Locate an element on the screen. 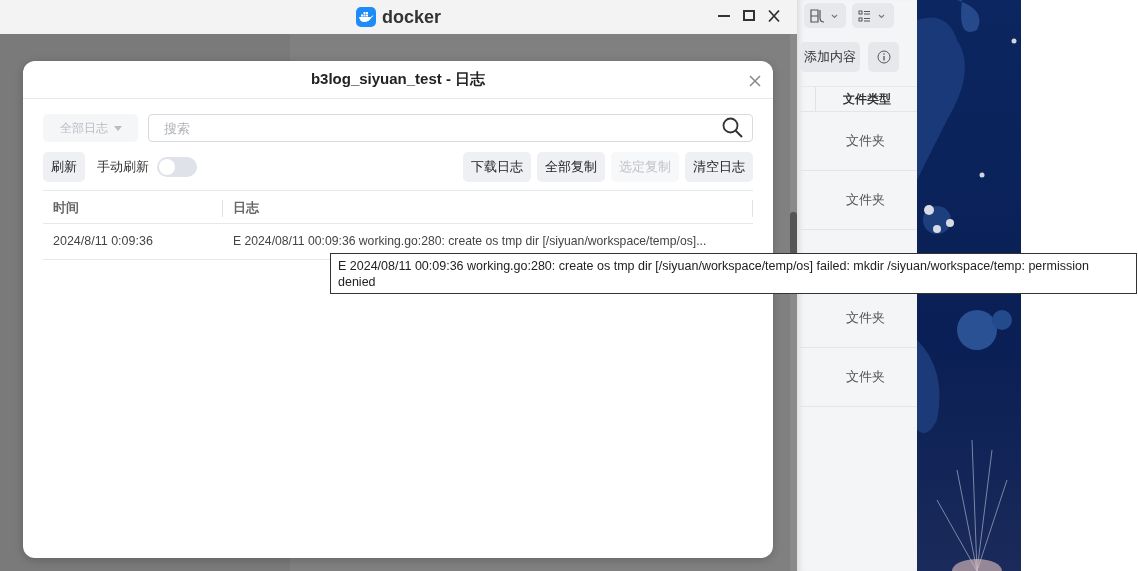  whale-logo-icon is located at coordinates (366, 17).